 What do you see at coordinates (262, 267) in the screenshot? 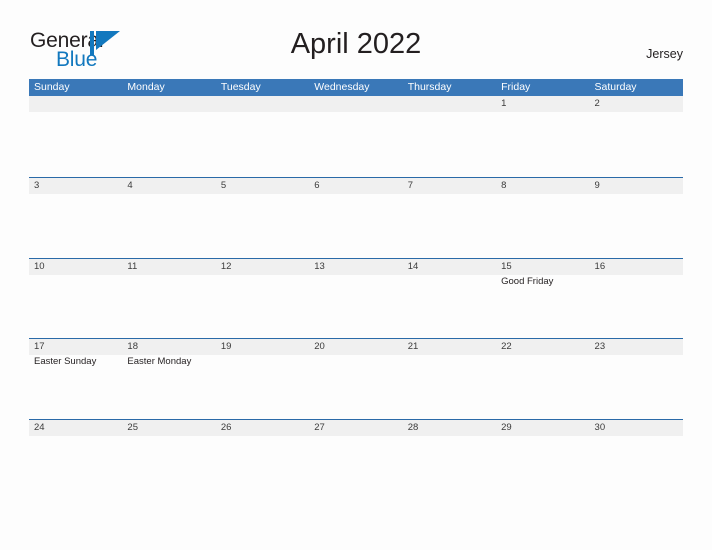
I see `calendar-day-cell: 12` at bounding box center [262, 267].